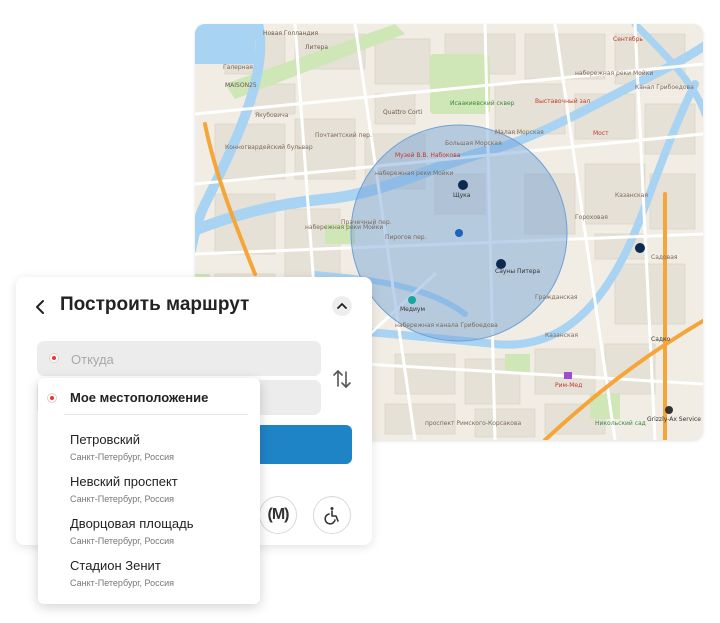 The image size is (720, 623). Describe the element at coordinates (591, 217) in the screenshot. I see `map-label: Гороховая` at that location.